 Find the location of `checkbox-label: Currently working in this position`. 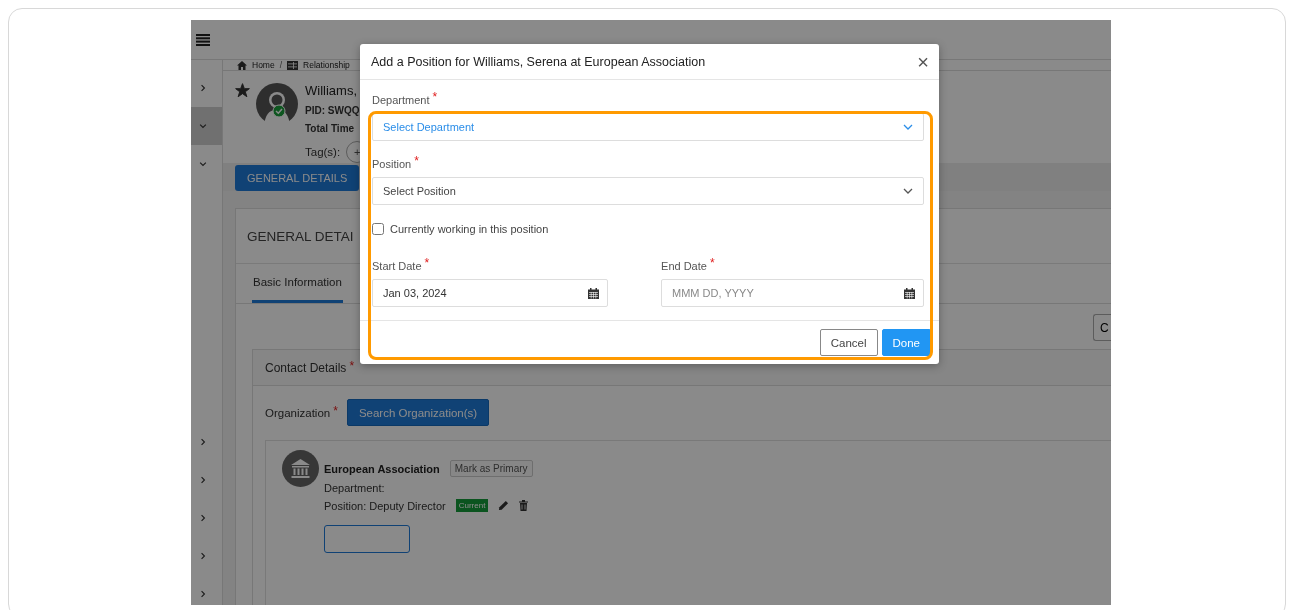

checkbox-label: Currently working in this position is located at coordinates (469, 229).